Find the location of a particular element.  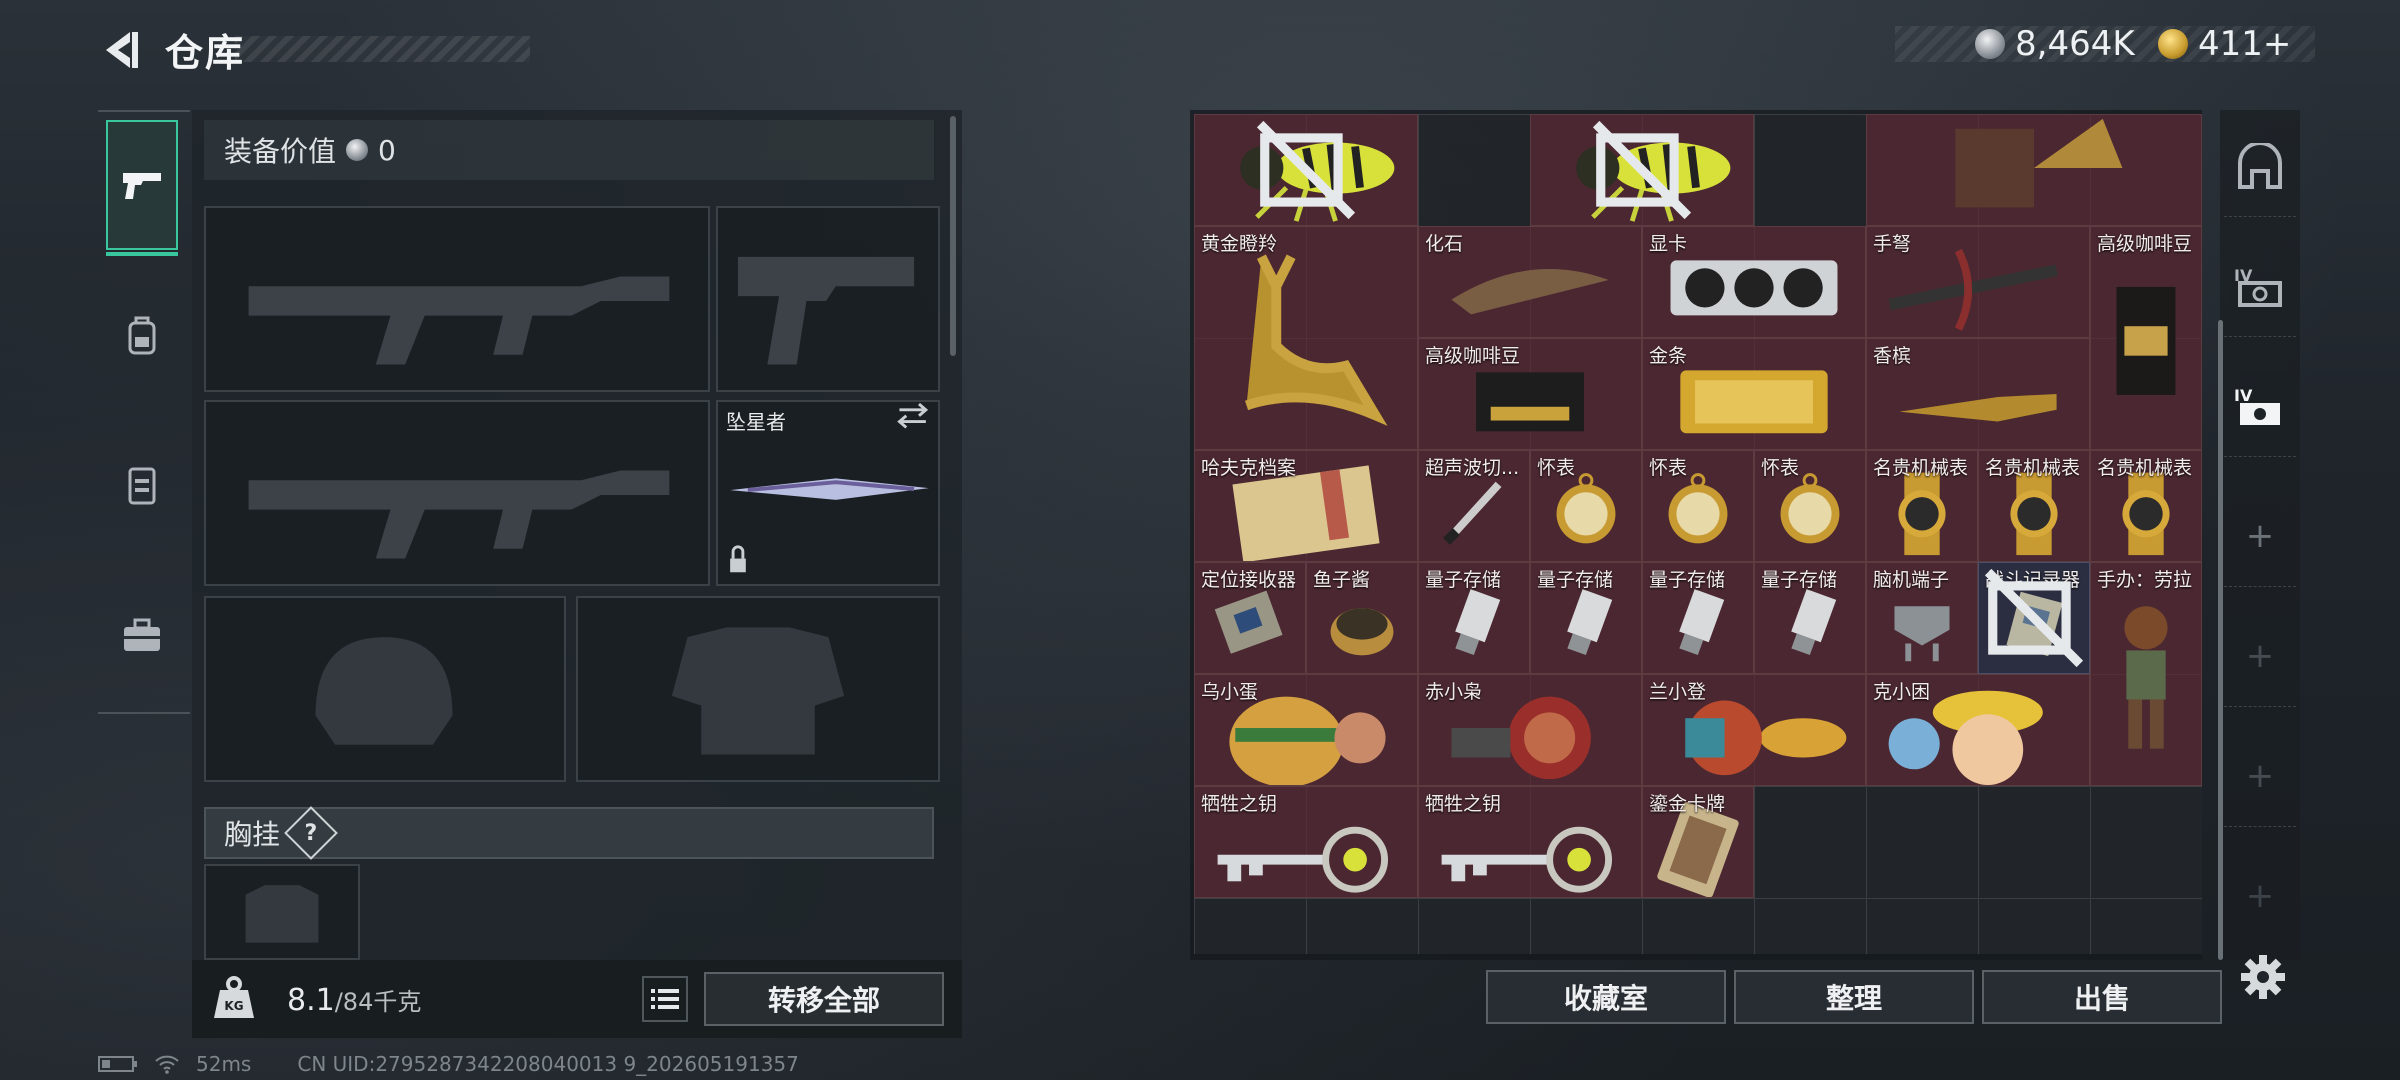

item-name: 显卡 is located at coordinates (1668, 244).